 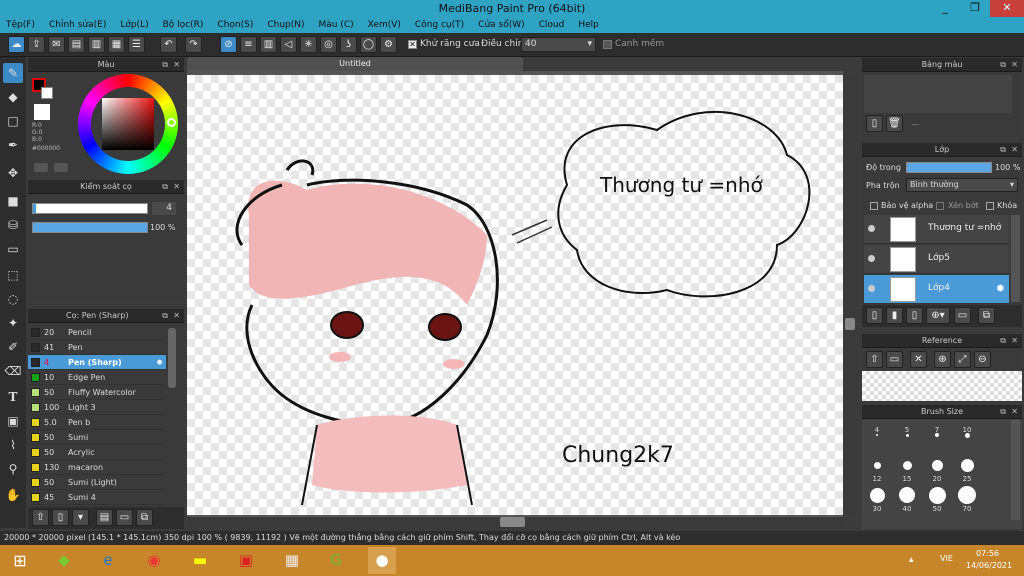 I want to click on antialias-checkbox: ✕, so click(x=412, y=44).